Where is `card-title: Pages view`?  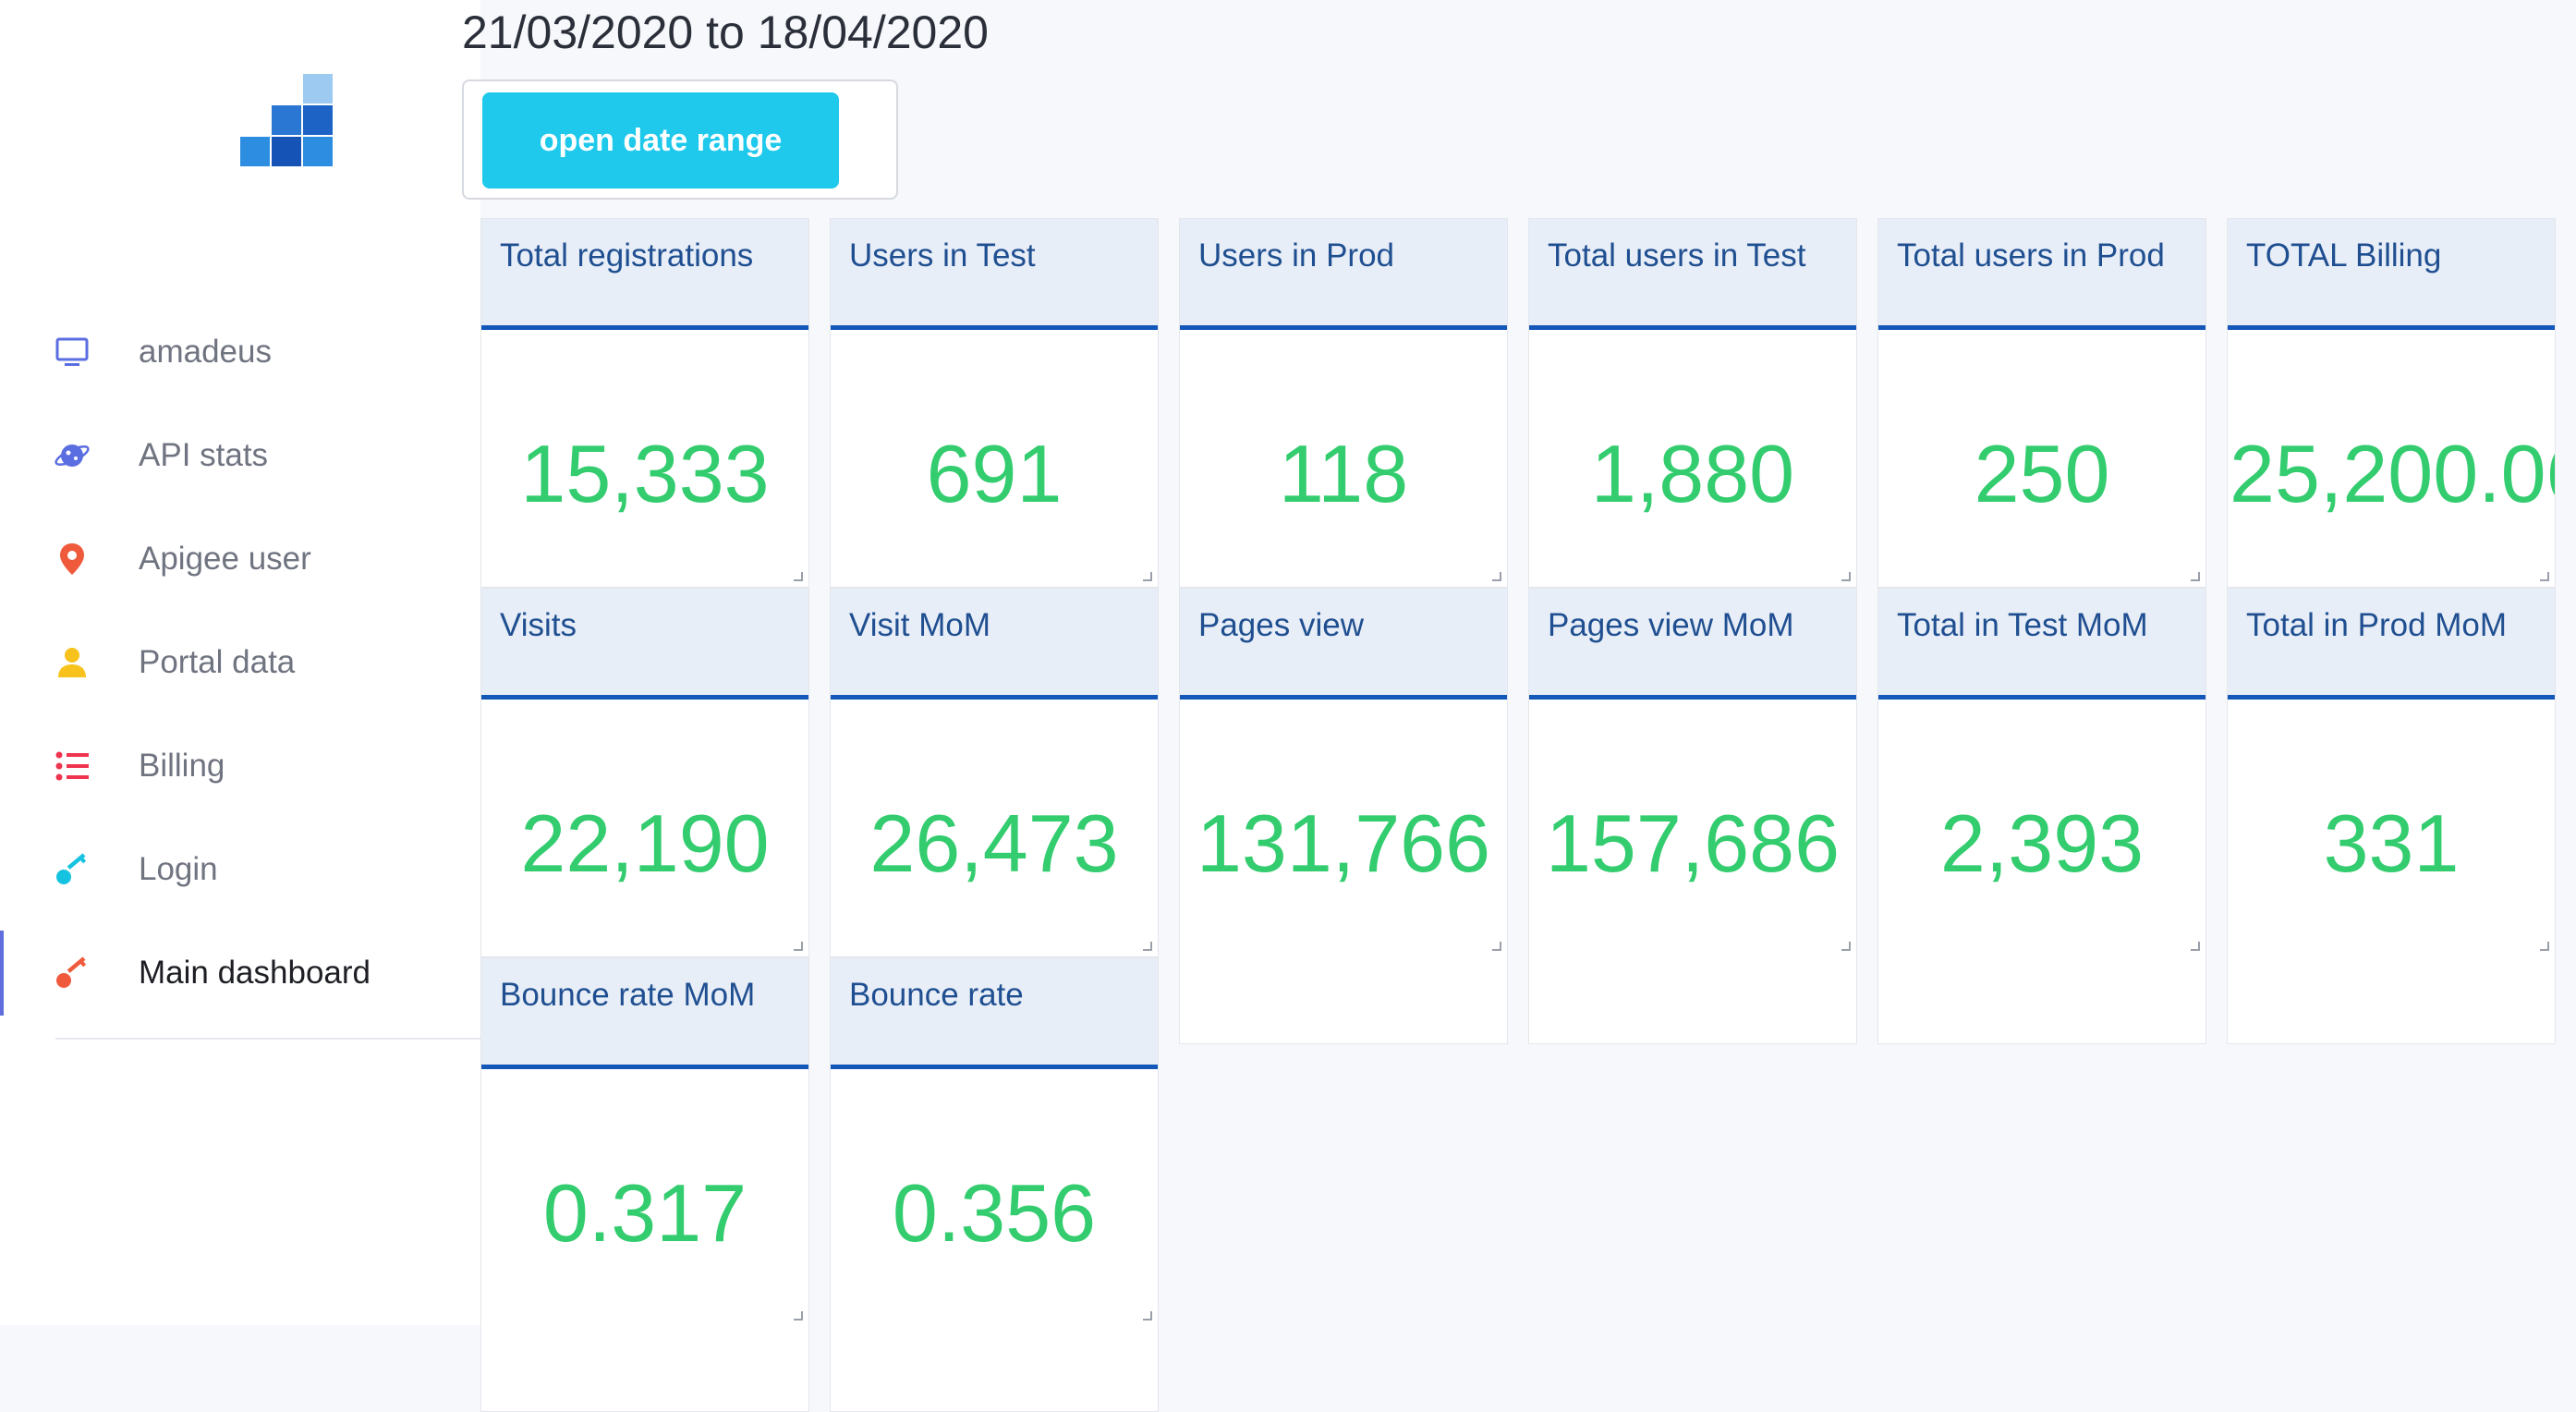 card-title: Pages view is located at coordinates (1281, 625).